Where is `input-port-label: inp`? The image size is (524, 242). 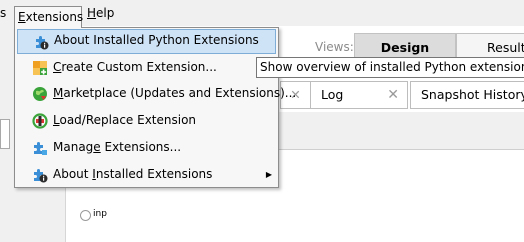
input-port-label: inp is located at coordinates (100, 214).